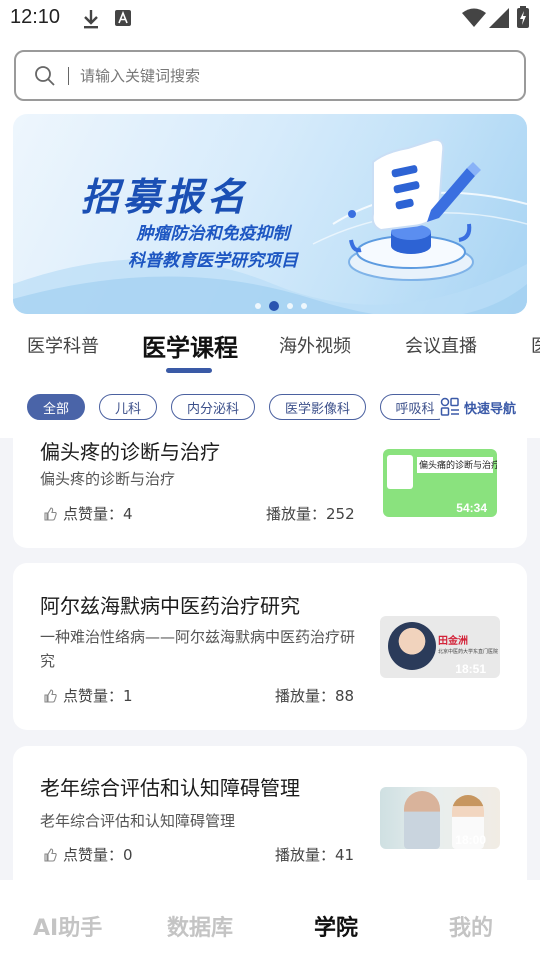 This screenshot has width=540, height=960. I want to click on search-input, so click(290, 76).